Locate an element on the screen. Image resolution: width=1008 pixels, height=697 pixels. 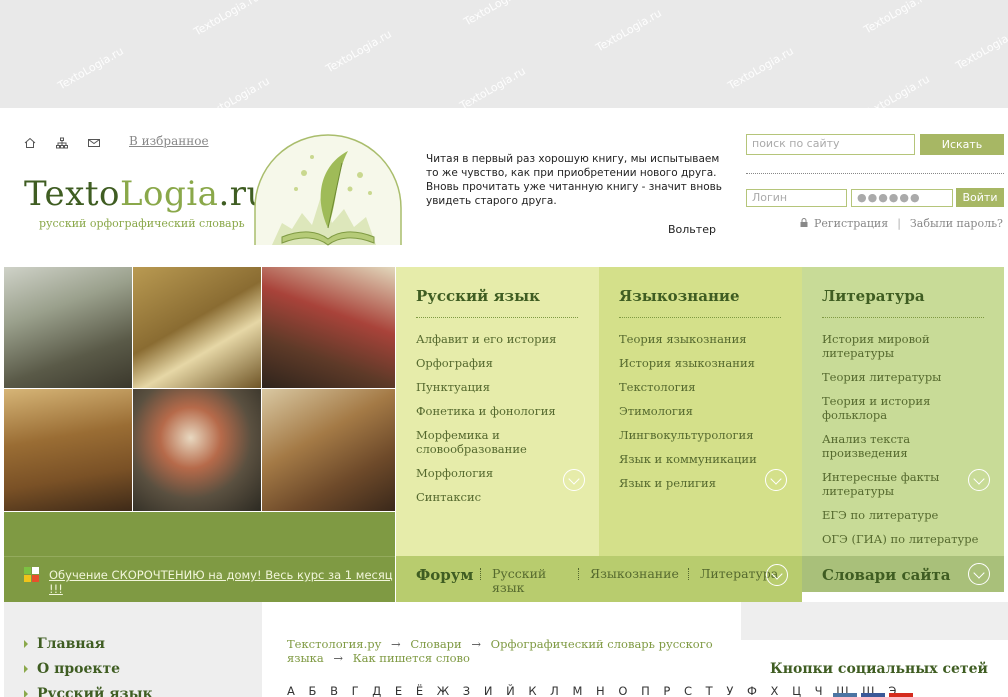
social-buttons-title: Кнопки социальных сетей is located at coordinates (879, 669).